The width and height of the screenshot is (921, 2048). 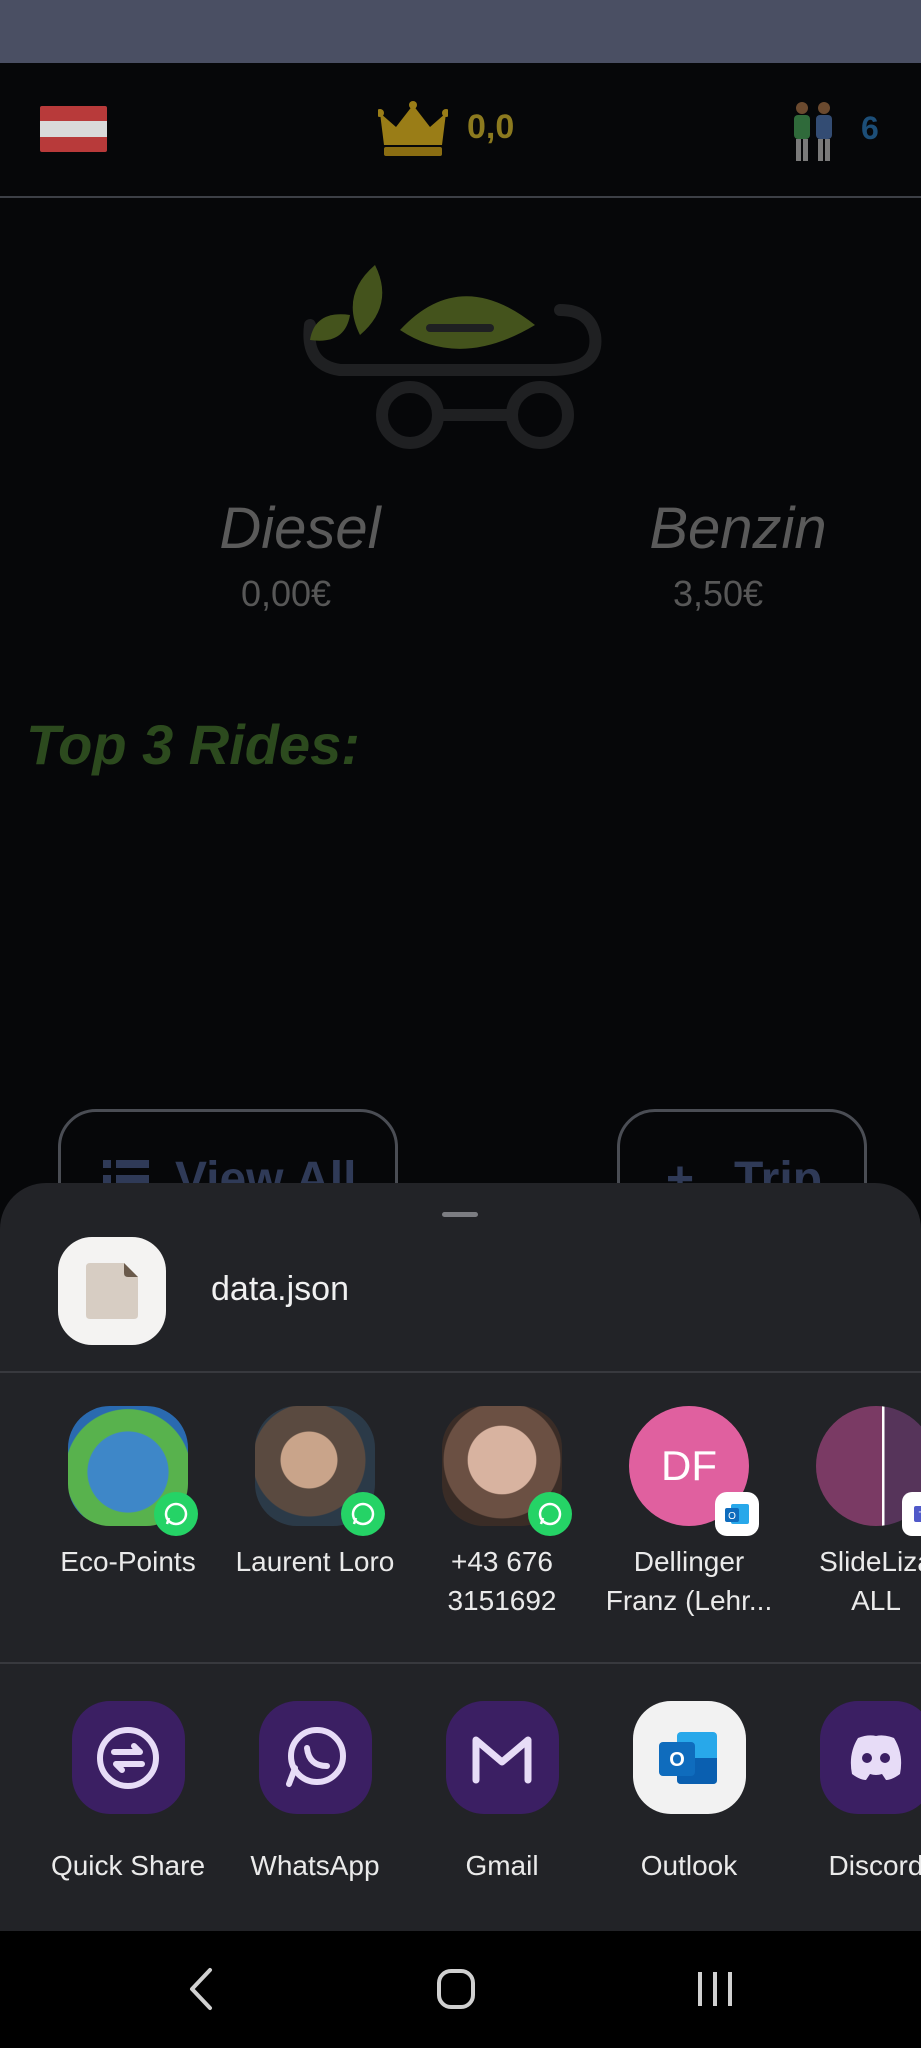 What do you see at coordinates (128, 1561) in the screenshot?
I see `contact-label: Eco-Points` at bounding box center [128, 1561].